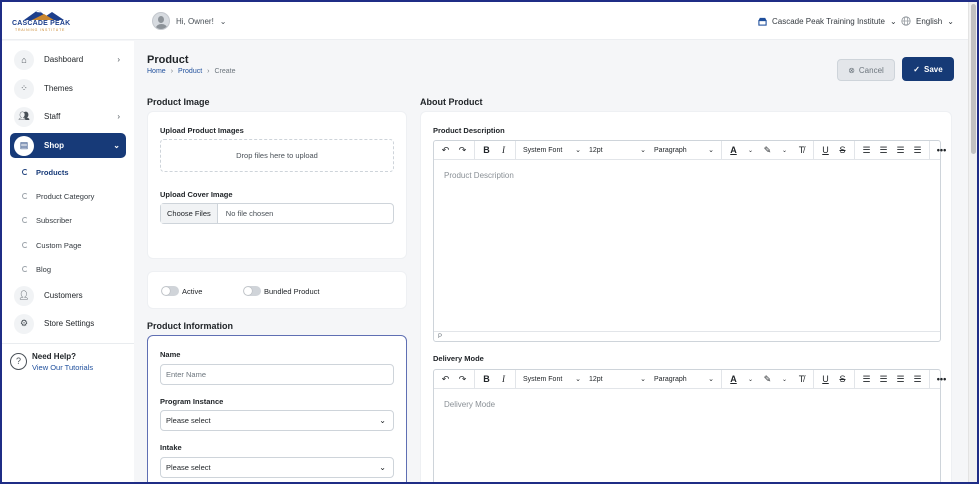 This screenshot has width=979, height=484. I want to click on user-menu: Hi, Owner! ⌄, so click(189, 21).